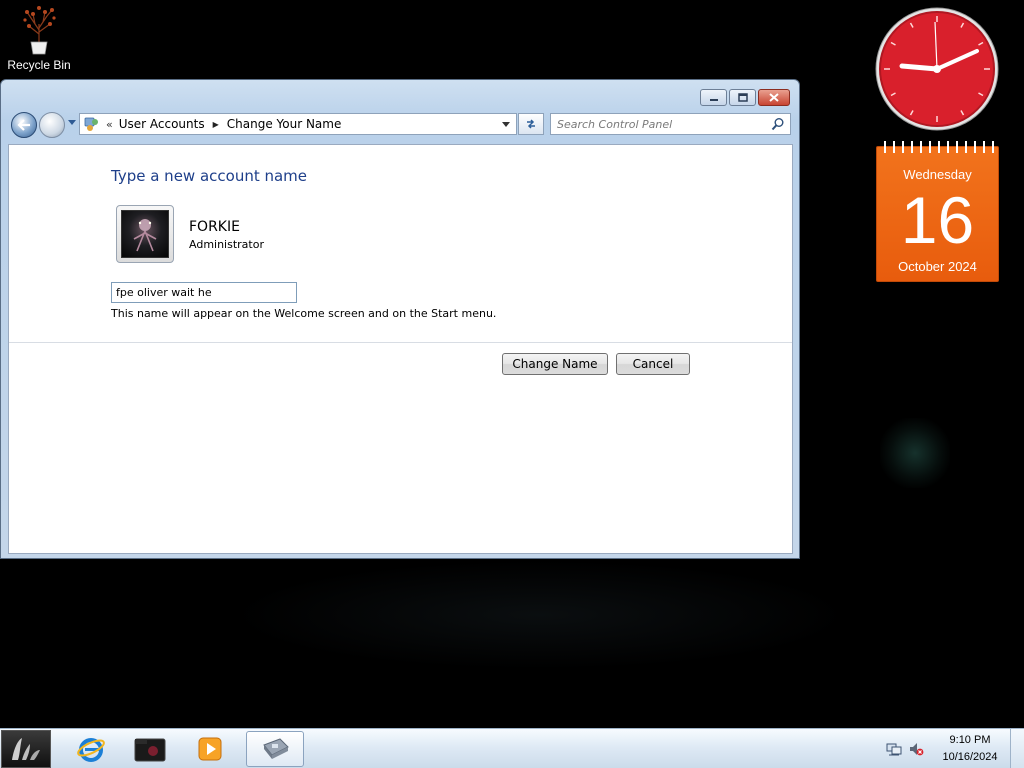 The height and width of the screenshot is (768, 1024). I want to click on desktop-wallpaper-haze, so click(540, 615).